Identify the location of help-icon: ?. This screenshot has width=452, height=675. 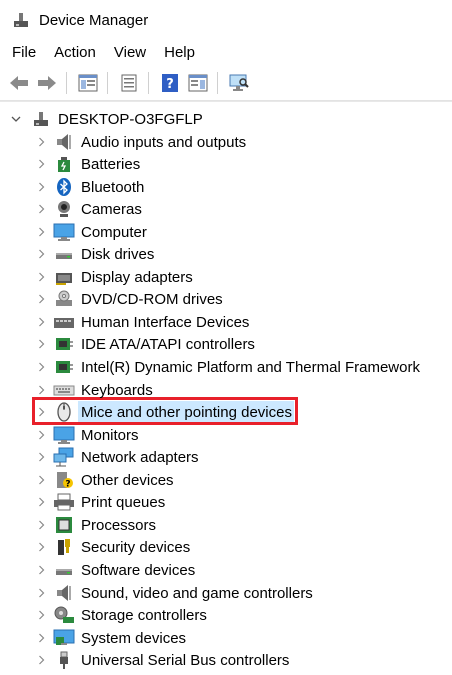
(170, 83).